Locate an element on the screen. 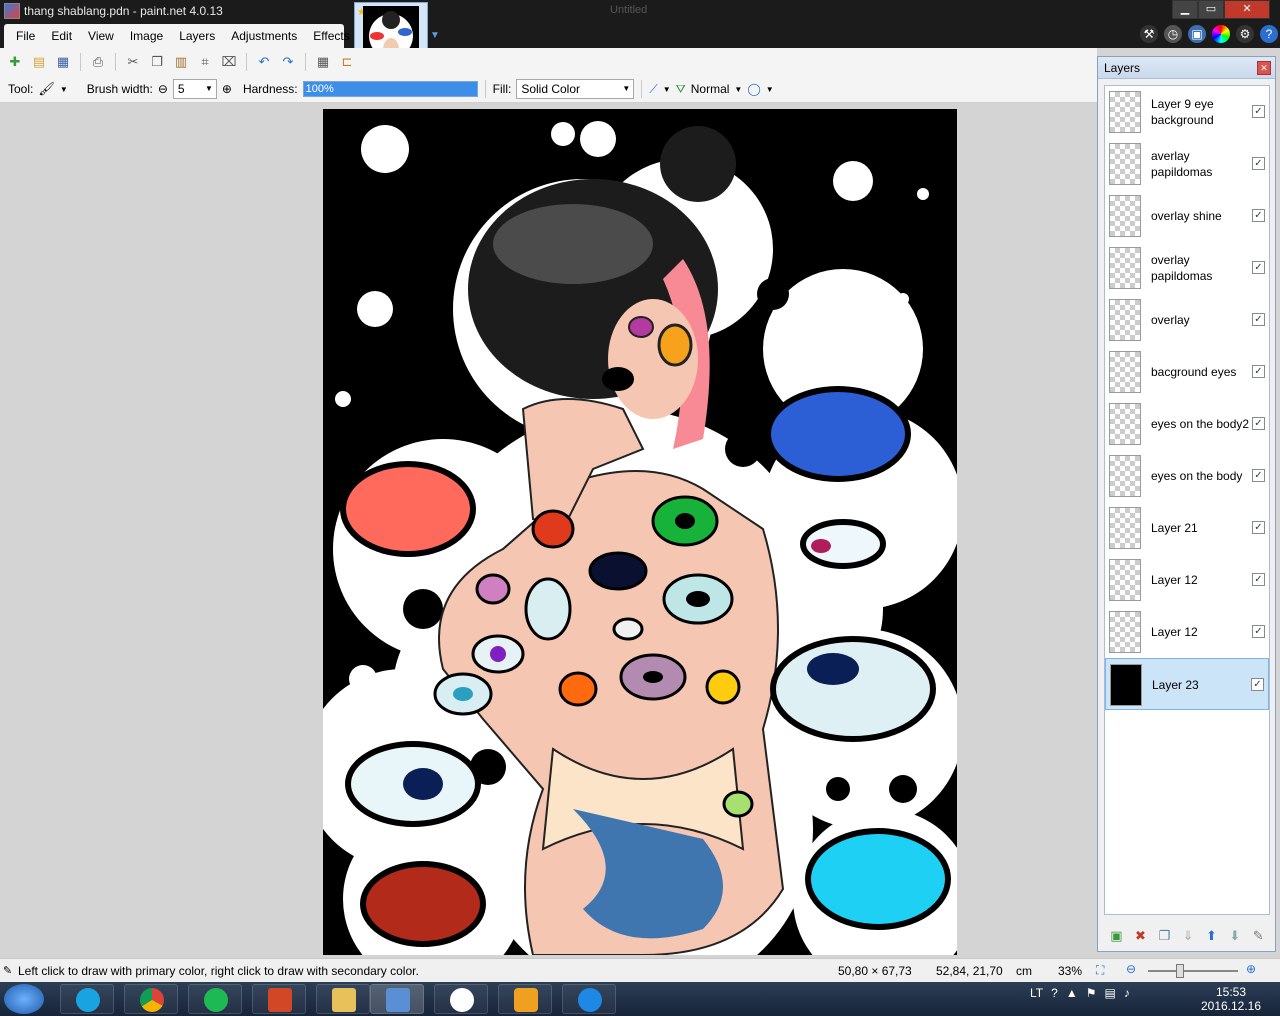 The width and height of the screenshot is (1280, 1016). taskbar-explorer is located at coordinates (343, 999).